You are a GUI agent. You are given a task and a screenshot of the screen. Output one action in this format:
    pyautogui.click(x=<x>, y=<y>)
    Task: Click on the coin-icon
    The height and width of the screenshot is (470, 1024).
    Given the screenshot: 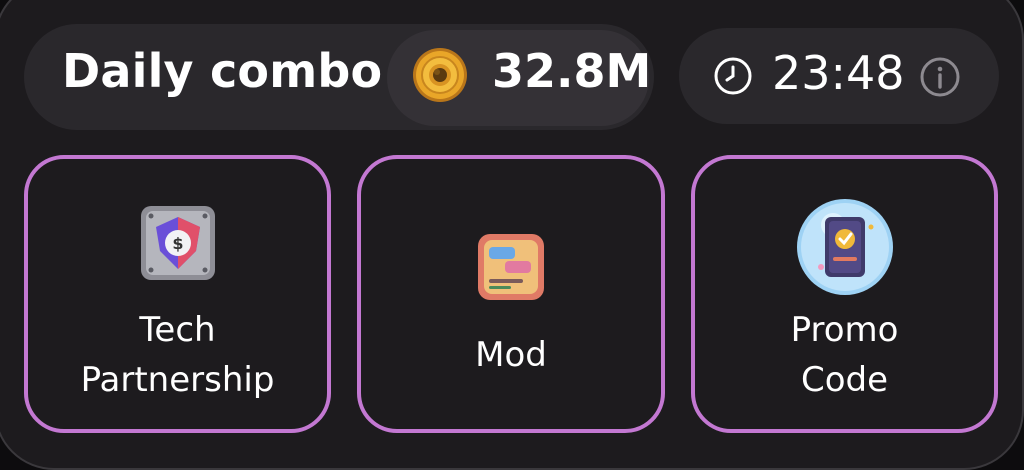 What is the action you would take?
    pyautogui.click(x=440, y=75)
    